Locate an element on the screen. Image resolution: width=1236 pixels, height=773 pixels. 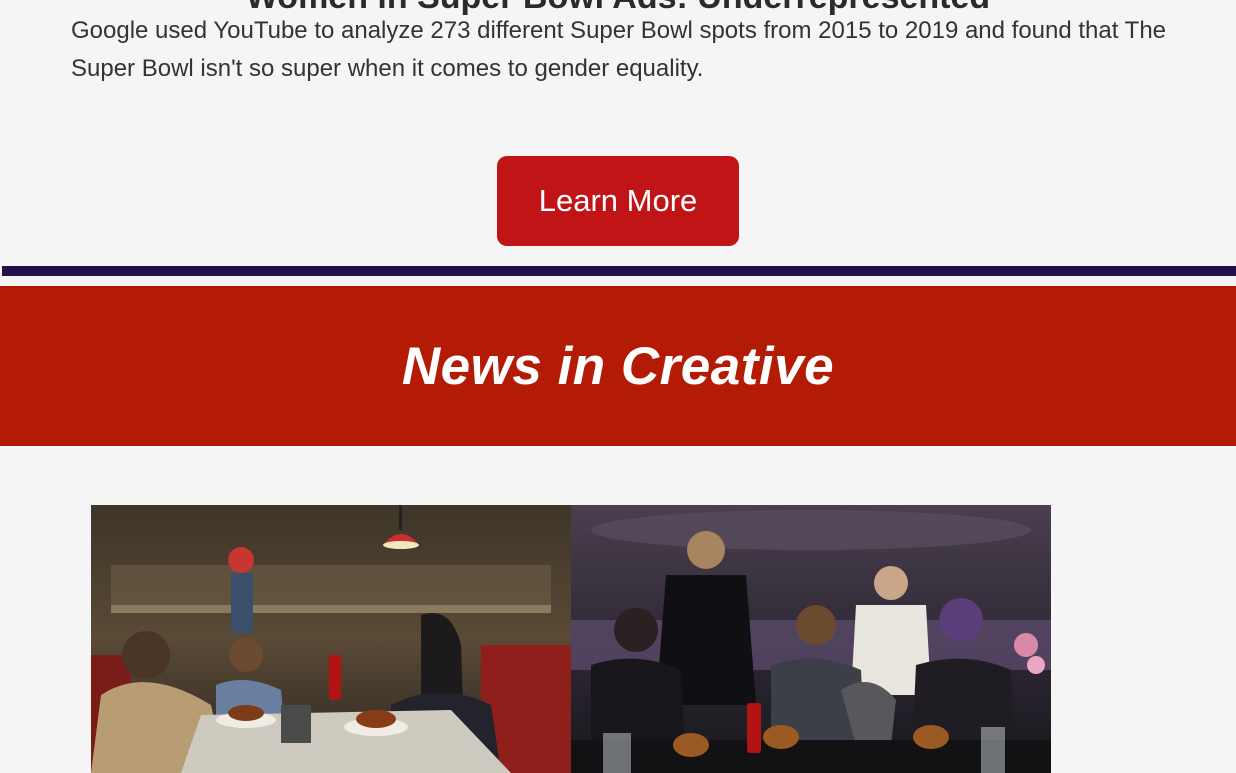
section-divider is located at coordinates (619, 271).